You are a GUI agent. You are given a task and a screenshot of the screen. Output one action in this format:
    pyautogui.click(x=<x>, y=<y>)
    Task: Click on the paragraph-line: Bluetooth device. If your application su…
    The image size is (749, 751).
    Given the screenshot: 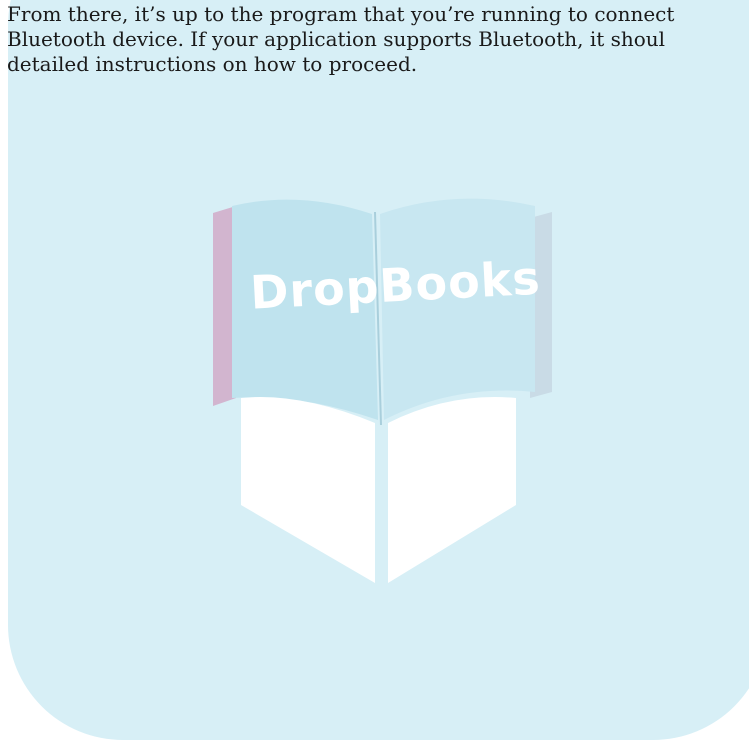 What is the action you would take?
    pyautogui.click(x=336, y=39)
    